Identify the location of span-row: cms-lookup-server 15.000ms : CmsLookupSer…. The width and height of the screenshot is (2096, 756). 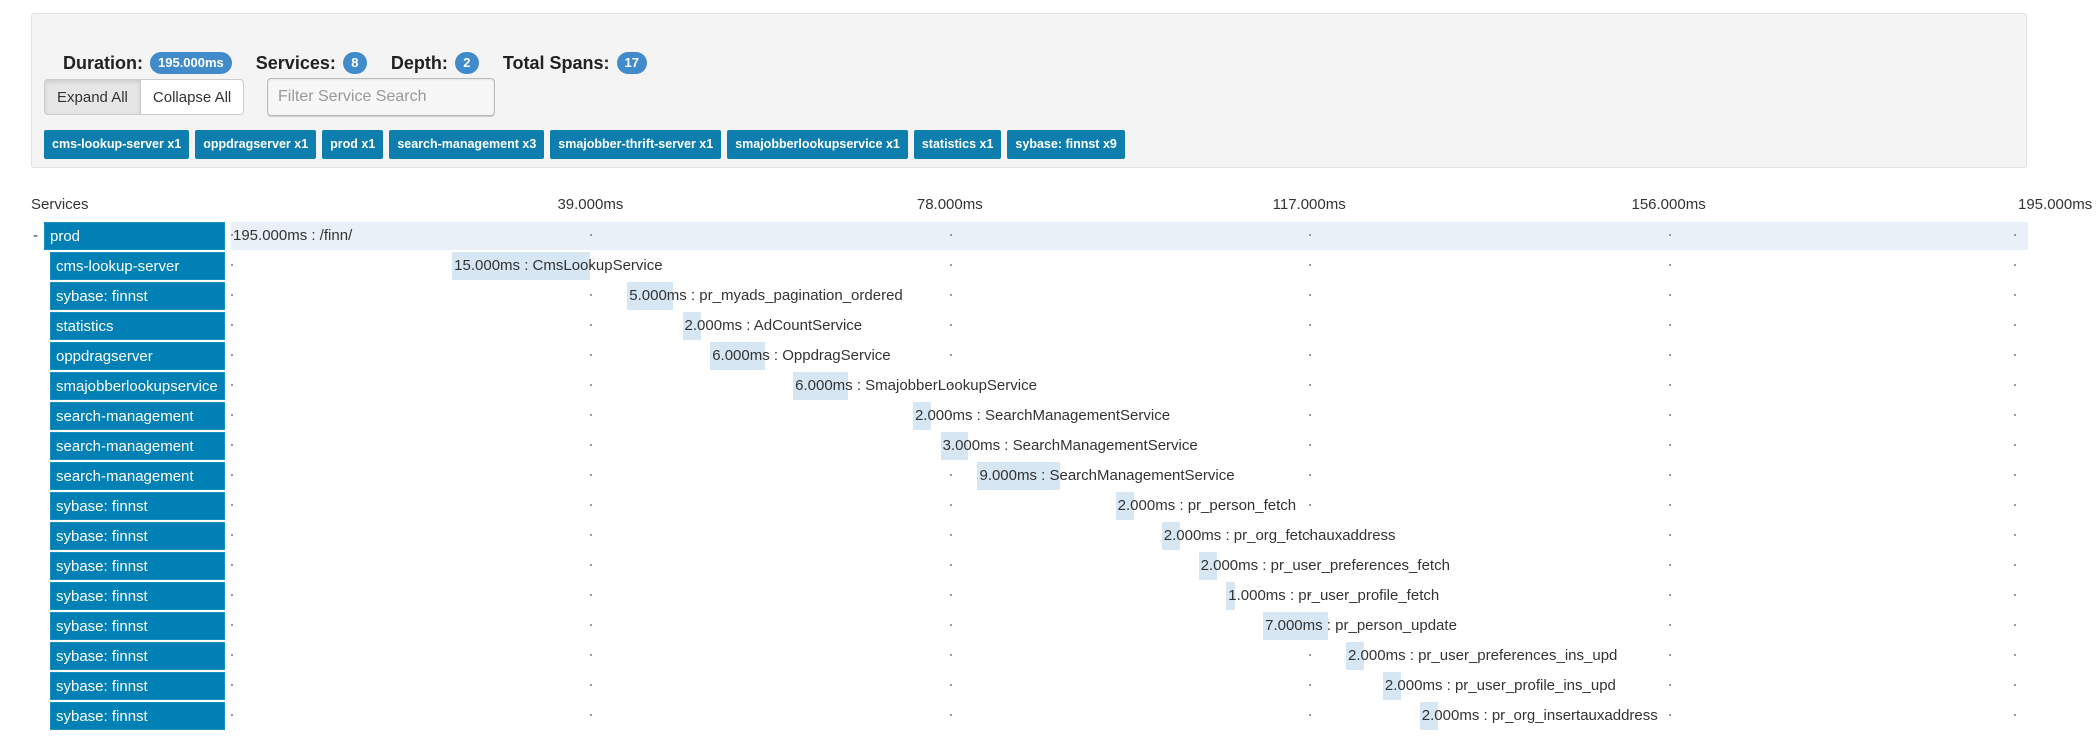
(1048, 267).